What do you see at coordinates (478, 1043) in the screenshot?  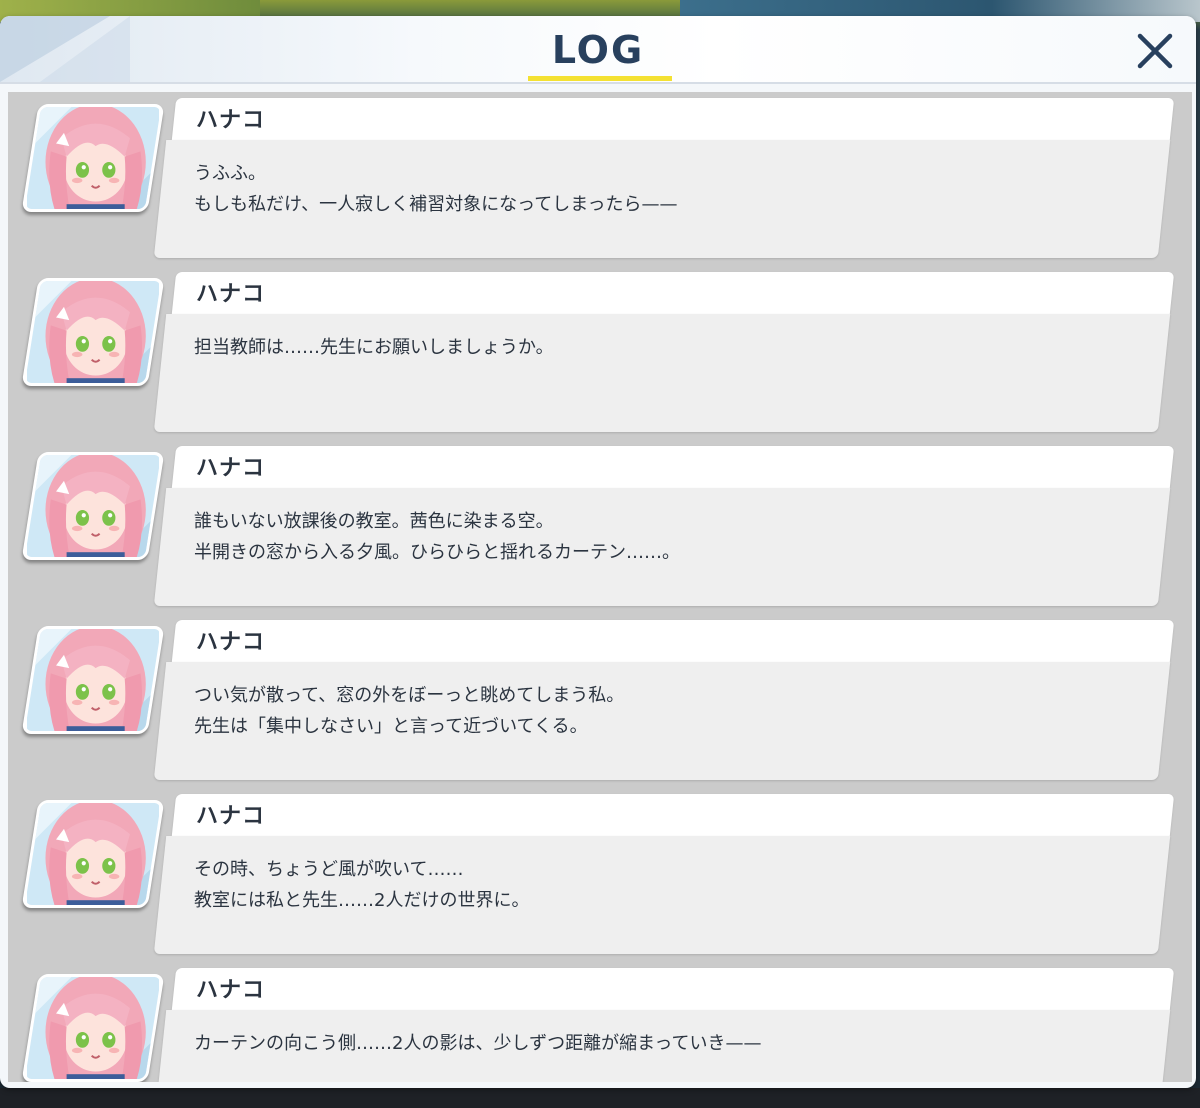 I see `message-line: カーテンの向こう側……2人の影は、少しずつ距離が縮まっていき——` at bounding box center [478, 1043].